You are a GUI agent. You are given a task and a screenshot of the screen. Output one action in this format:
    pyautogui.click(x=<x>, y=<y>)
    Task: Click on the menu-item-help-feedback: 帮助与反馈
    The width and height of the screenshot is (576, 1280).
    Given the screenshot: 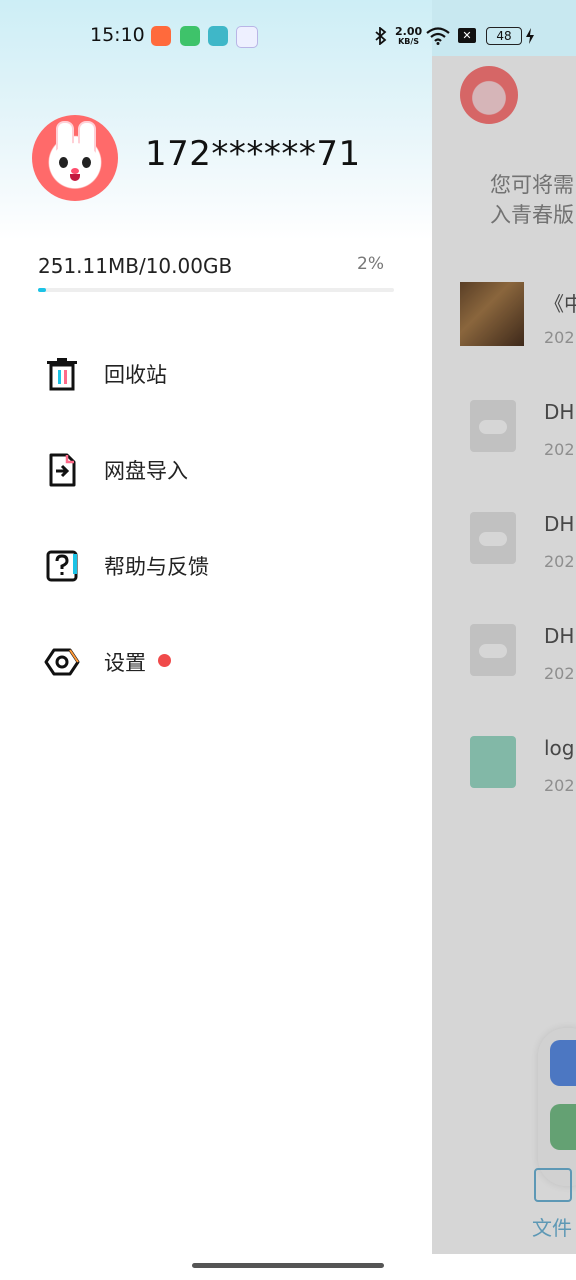 What is the action you would take?
    pyautogui.click(x=218, y=566)
    